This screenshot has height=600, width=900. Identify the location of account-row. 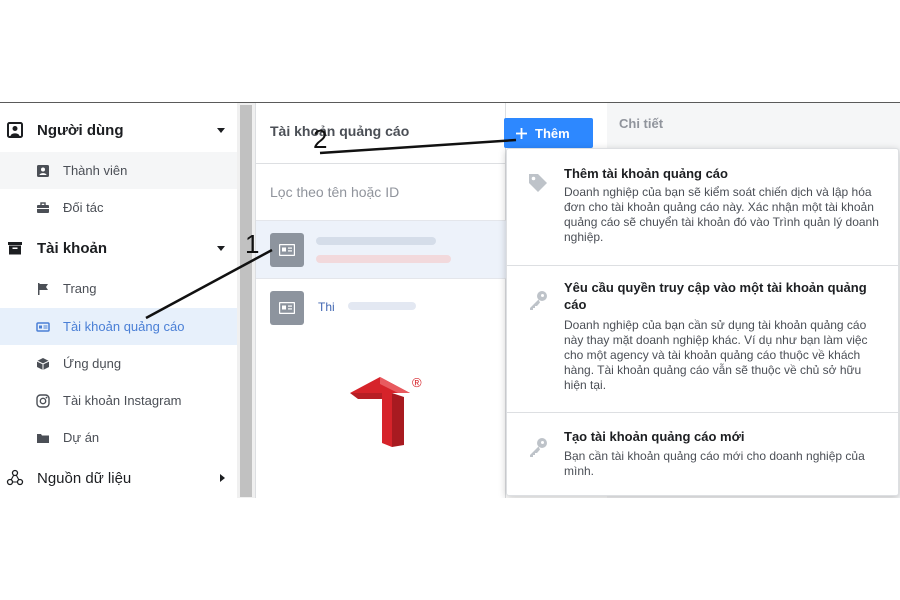
(381, 249).